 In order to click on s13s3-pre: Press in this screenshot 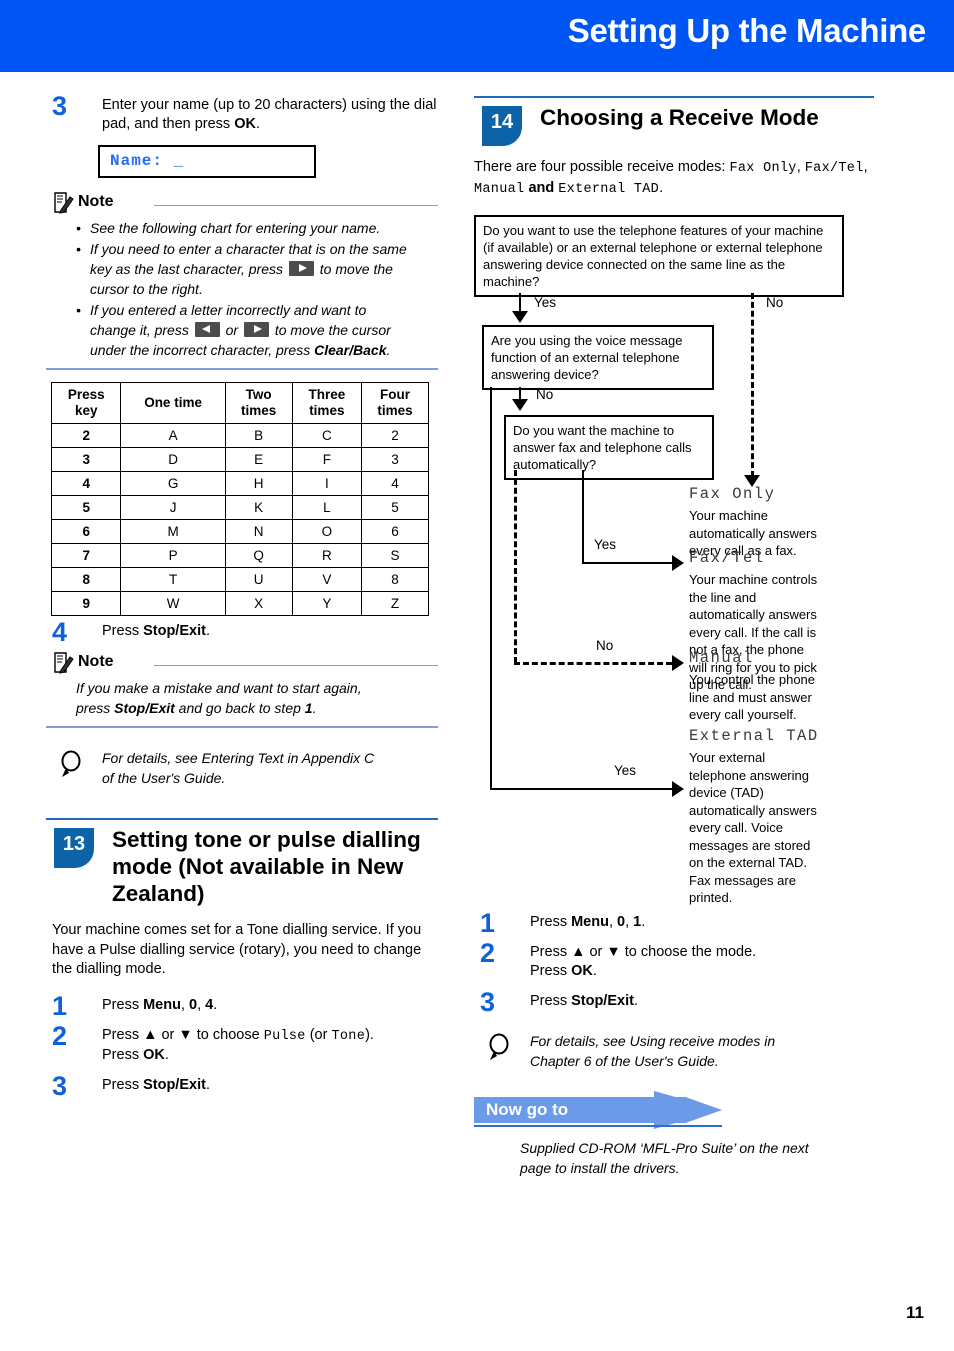, I will do `click(123, 1084)`.